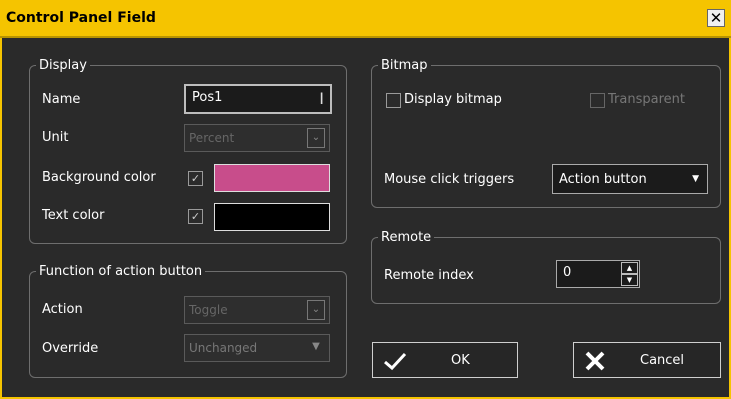 The height and width of the screenshot is (399, 731). Describe the element at coordinates (453, 99) in the screenshot. I see `display-bitmap-label: Display bitmap` at that location.